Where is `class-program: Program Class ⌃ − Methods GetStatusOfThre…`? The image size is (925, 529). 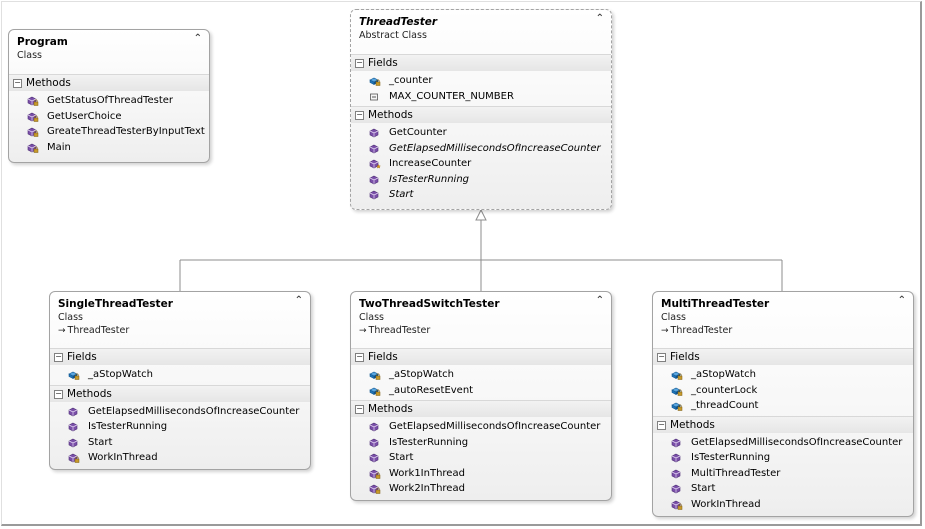
class-program: Program Class ⌃ − Methods GetStatusOfThre… is located at coordinates (109, 96).